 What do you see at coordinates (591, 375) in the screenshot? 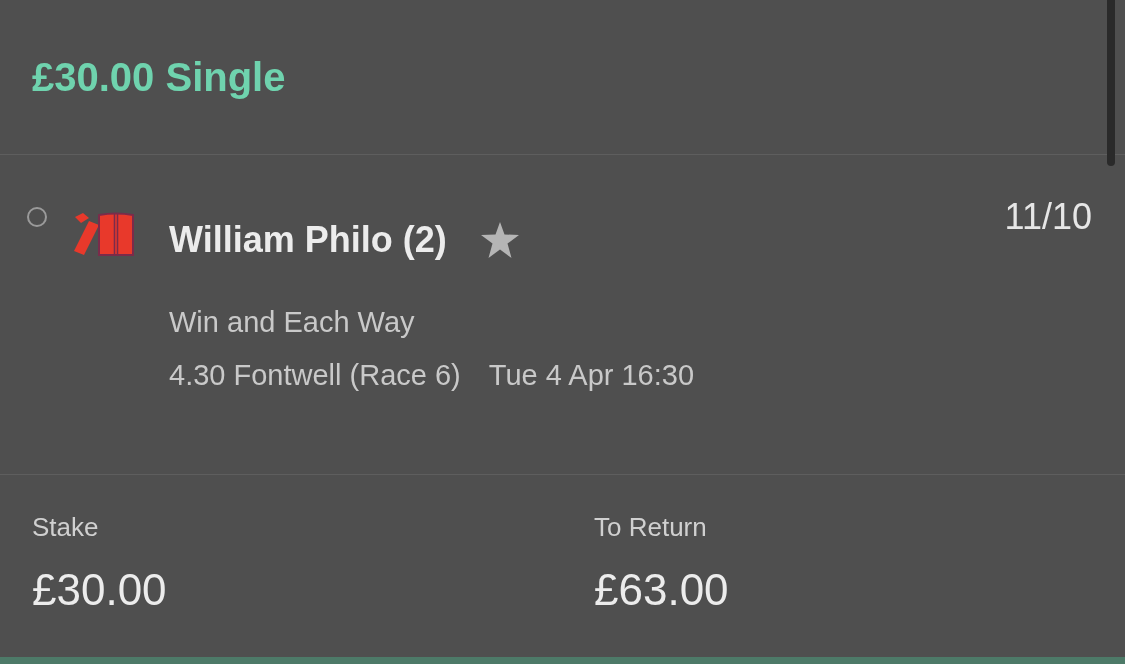
I see `start-time: Tue 4 Apr 16:30` at bounding box center [591, 375].